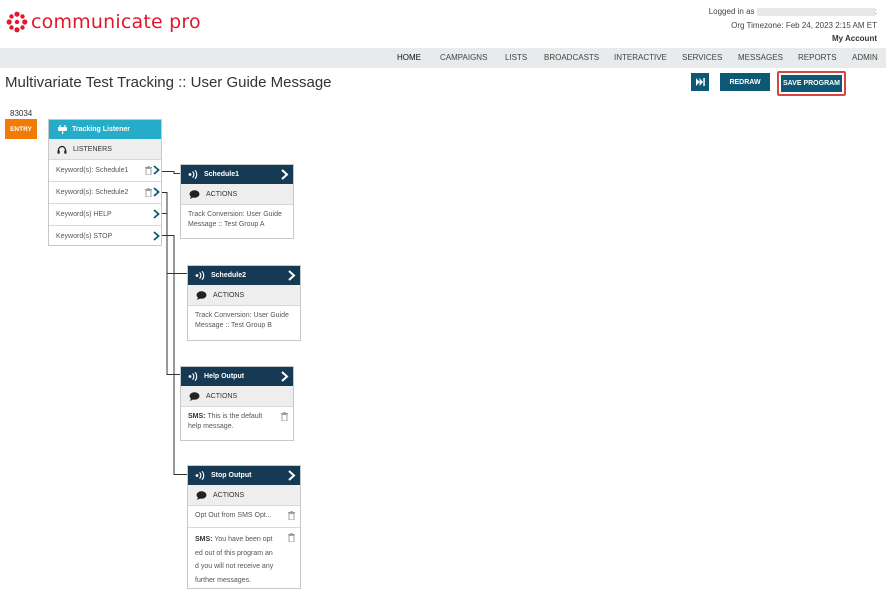  I want to click on listeners-label: LISTENERS, so click(92, 149).